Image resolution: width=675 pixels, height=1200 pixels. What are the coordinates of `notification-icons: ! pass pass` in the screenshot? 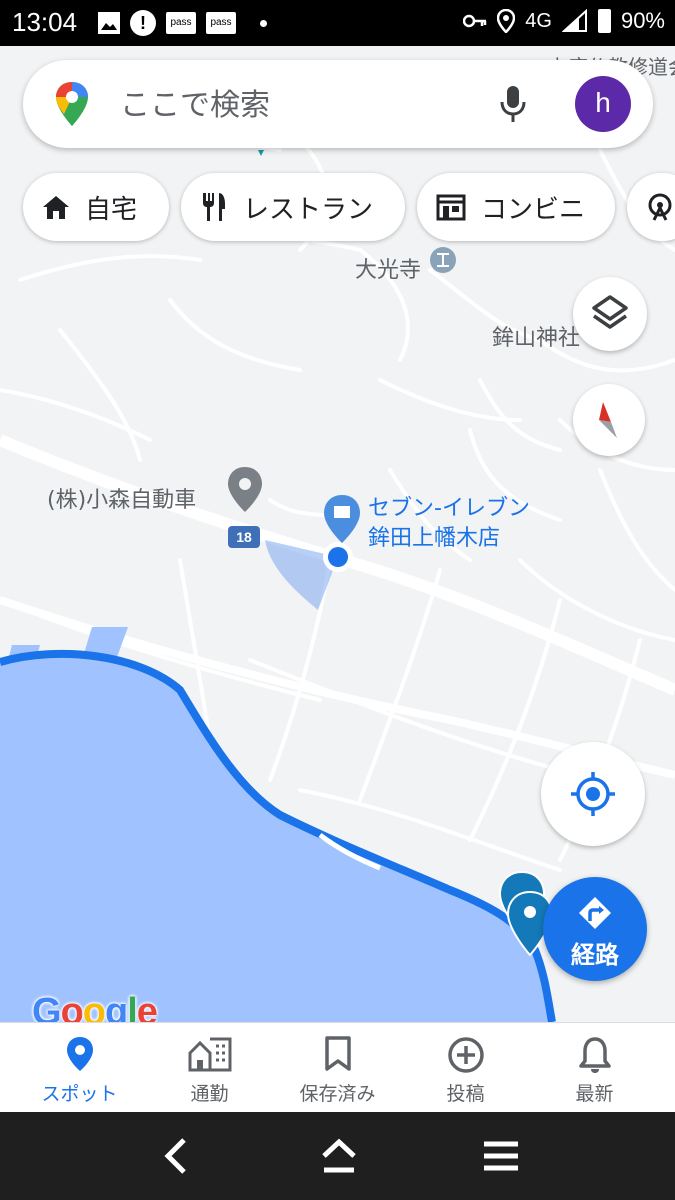 It's located at (182, 23).